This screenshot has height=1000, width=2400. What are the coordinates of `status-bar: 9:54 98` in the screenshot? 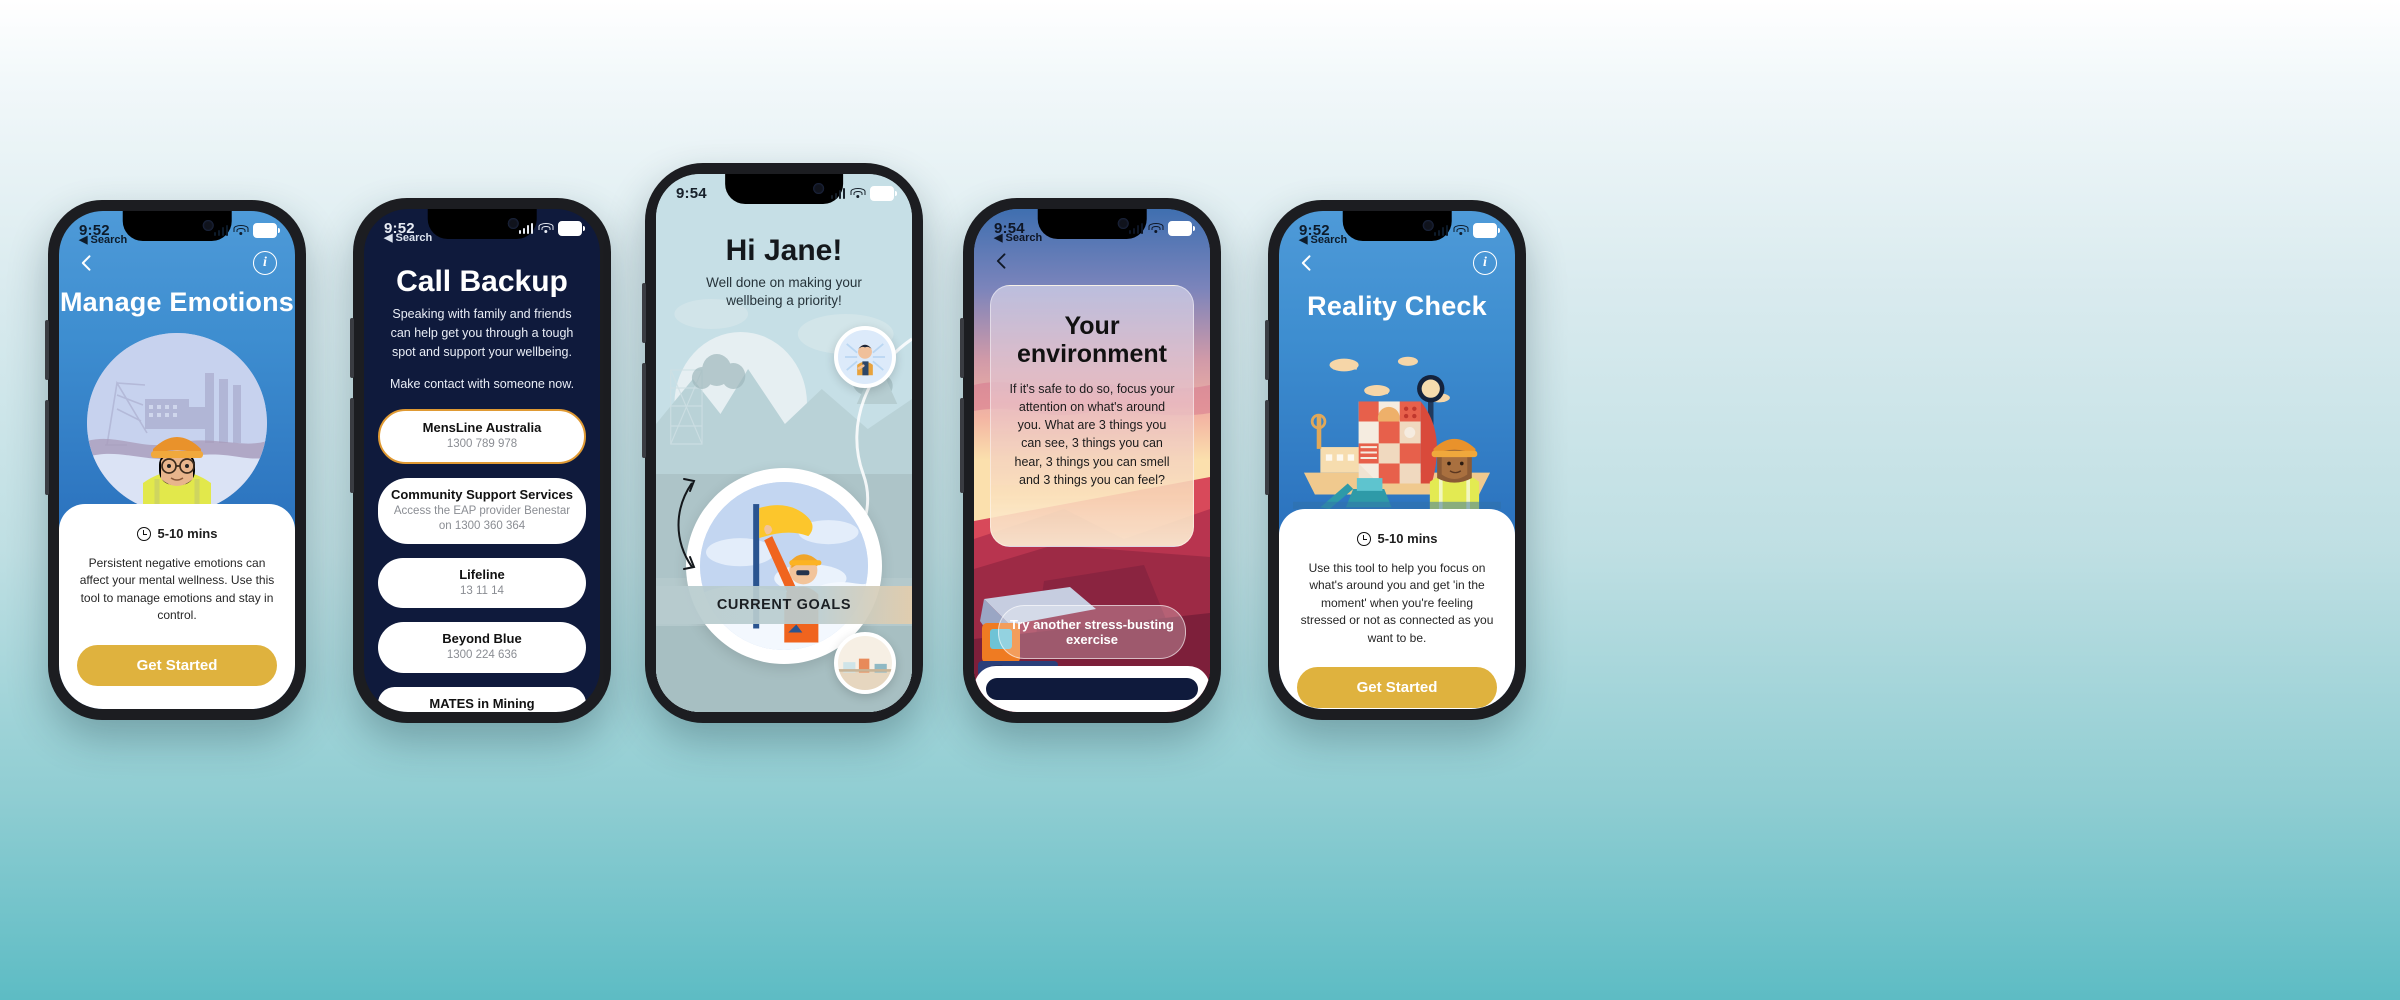 It's located at (784, 191).